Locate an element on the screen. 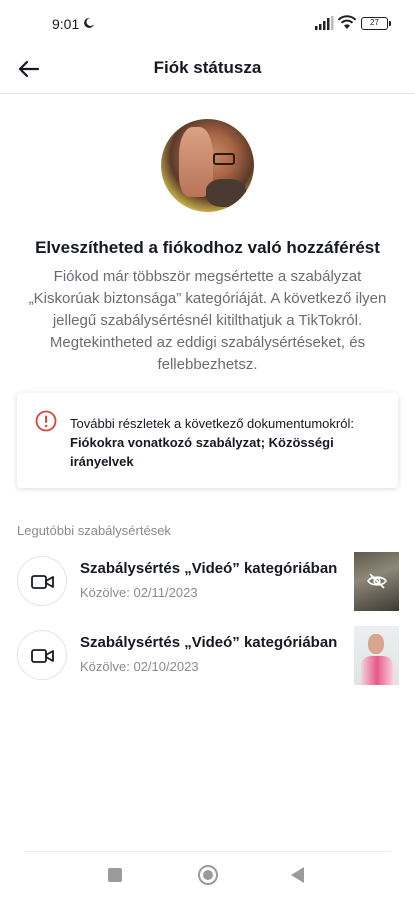 This screenshot has width=415, height=900. hidden-content-thumbnail is located at coordinates (376, 581).